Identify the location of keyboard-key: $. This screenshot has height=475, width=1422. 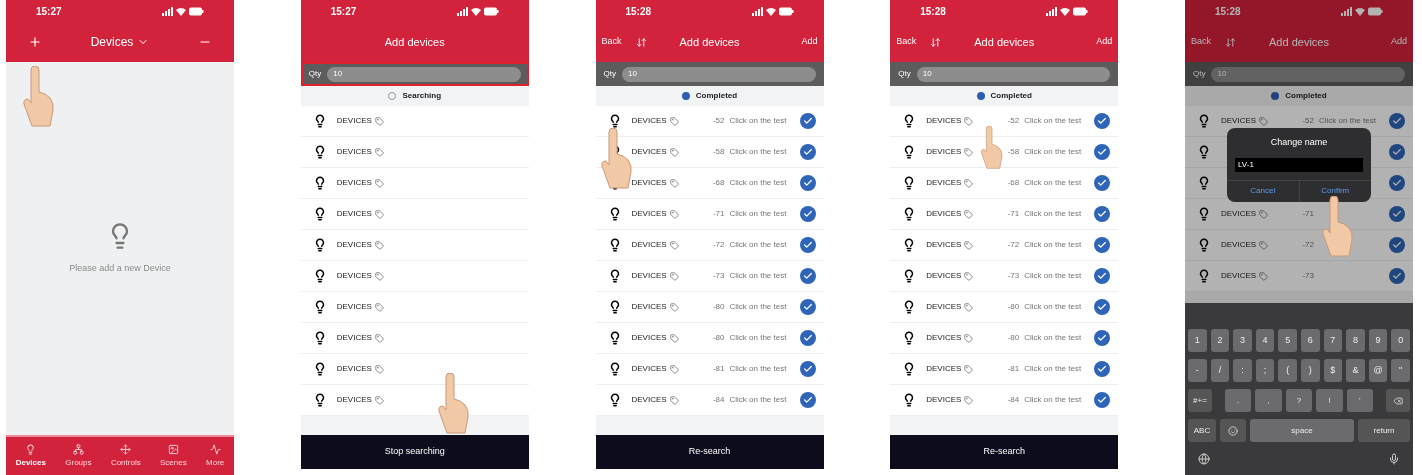
(1333, 370).